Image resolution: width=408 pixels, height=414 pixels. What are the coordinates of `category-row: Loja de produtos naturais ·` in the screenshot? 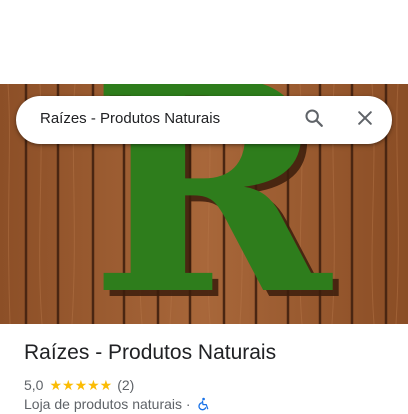 It's located at (117, 405).